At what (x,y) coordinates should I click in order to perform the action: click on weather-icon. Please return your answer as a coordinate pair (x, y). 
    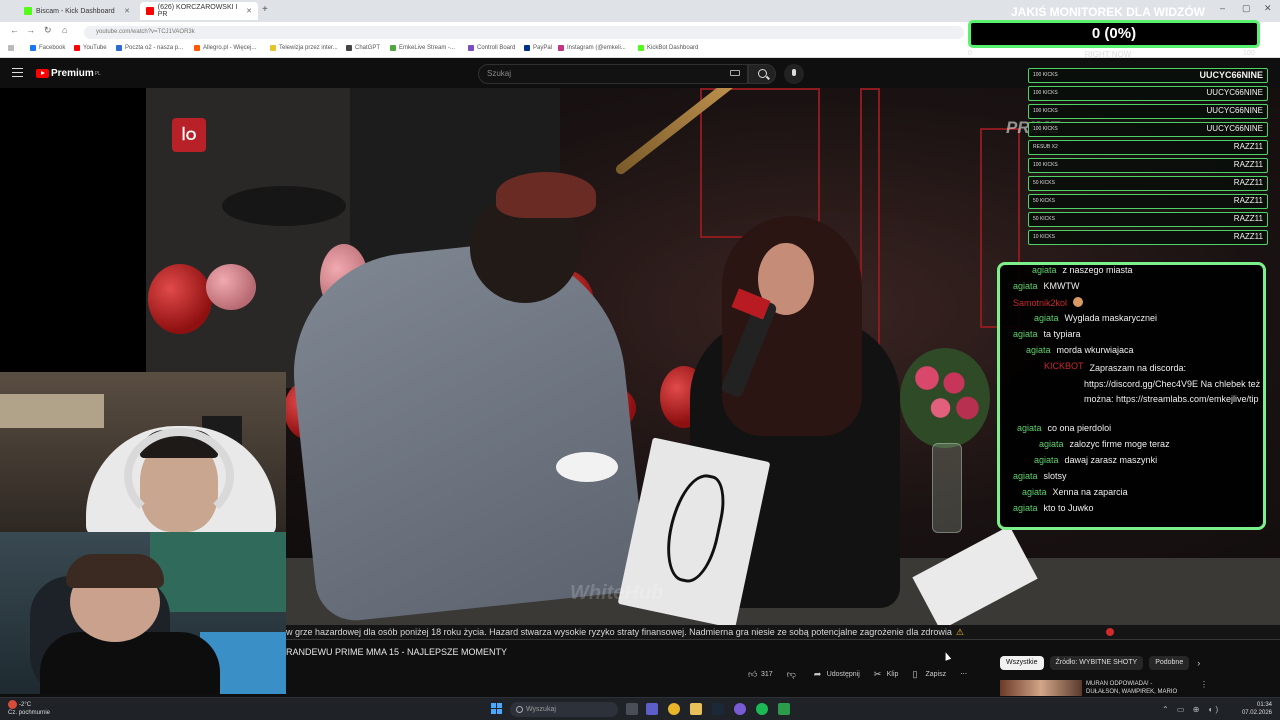
    Looking at the image, I should click on (12, 704).